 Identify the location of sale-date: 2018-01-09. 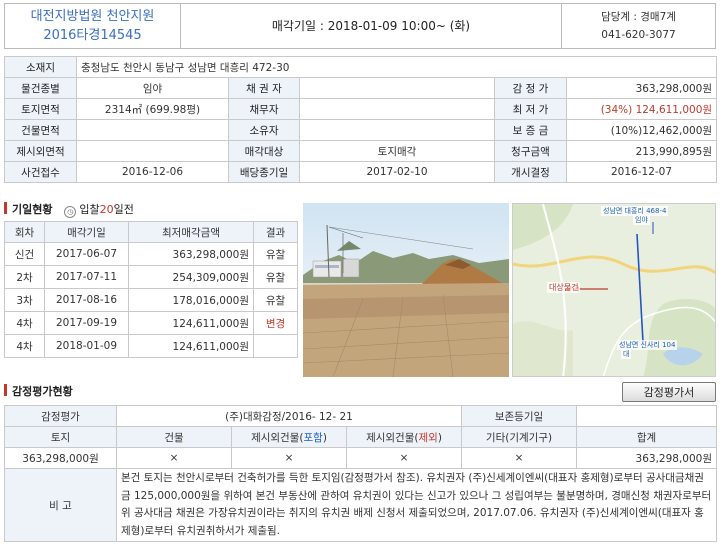
(86, 346).